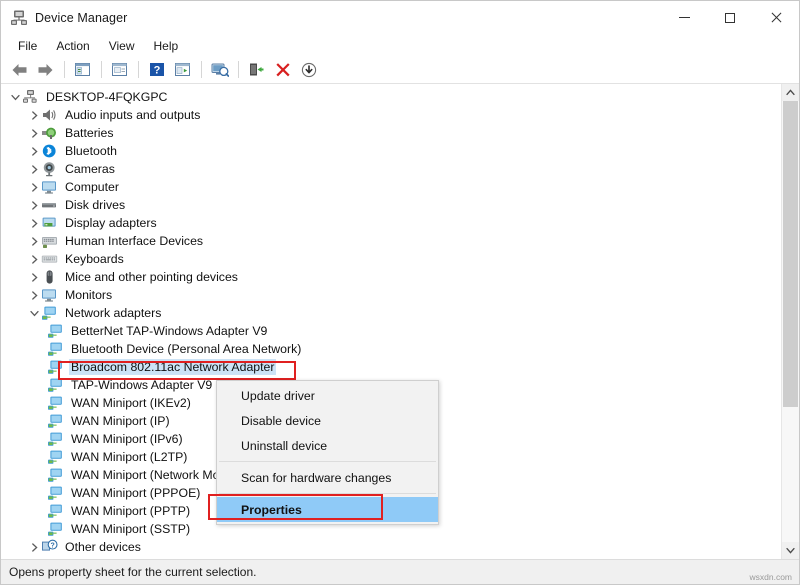 This screenshot has width=800, height=585. Describe the element at coordinates (327, 420) in the screenshot. I see `context-menu-item-disable-device: Disable device` at that location.